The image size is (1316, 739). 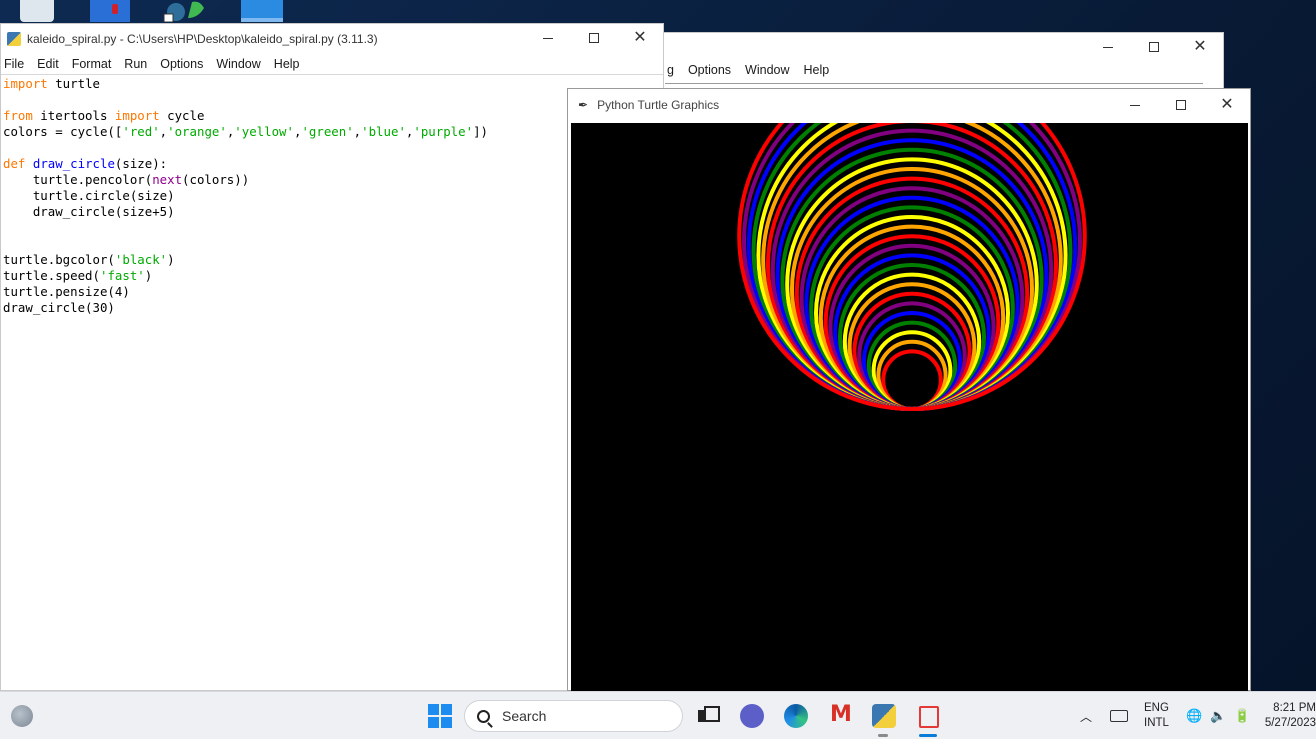 I want to click on code-token: ]), so click(x=480, y=131).